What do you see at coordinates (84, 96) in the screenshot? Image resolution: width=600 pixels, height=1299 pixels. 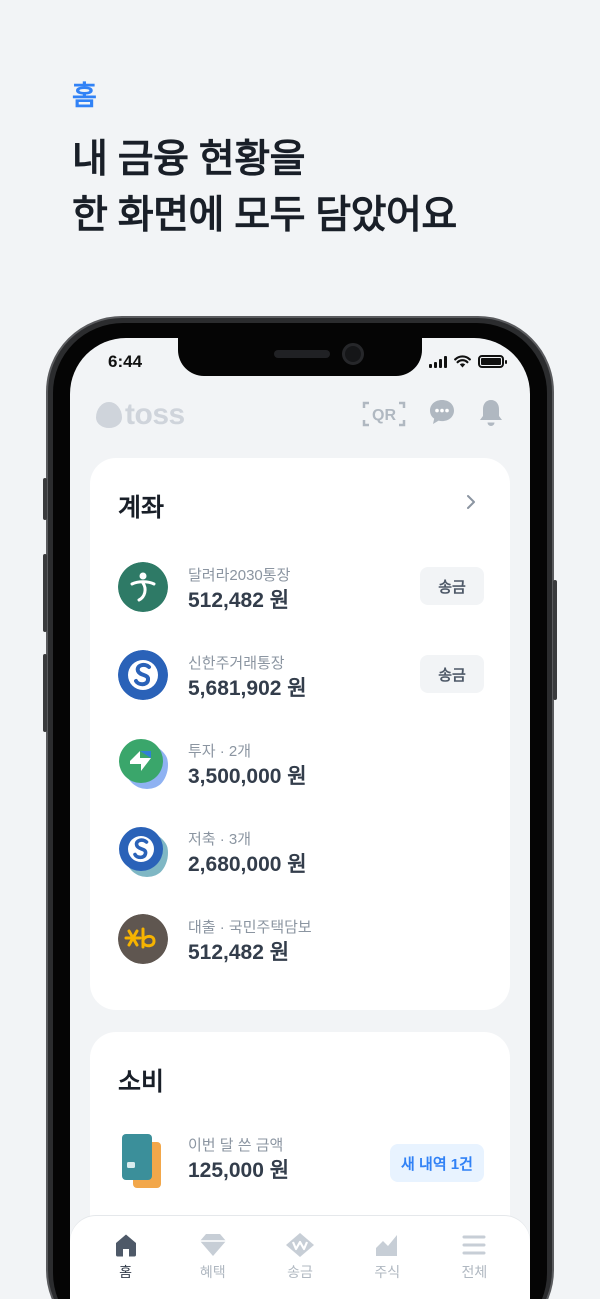 I see `promo-tag: 홈` at bounding box center [84, 96].